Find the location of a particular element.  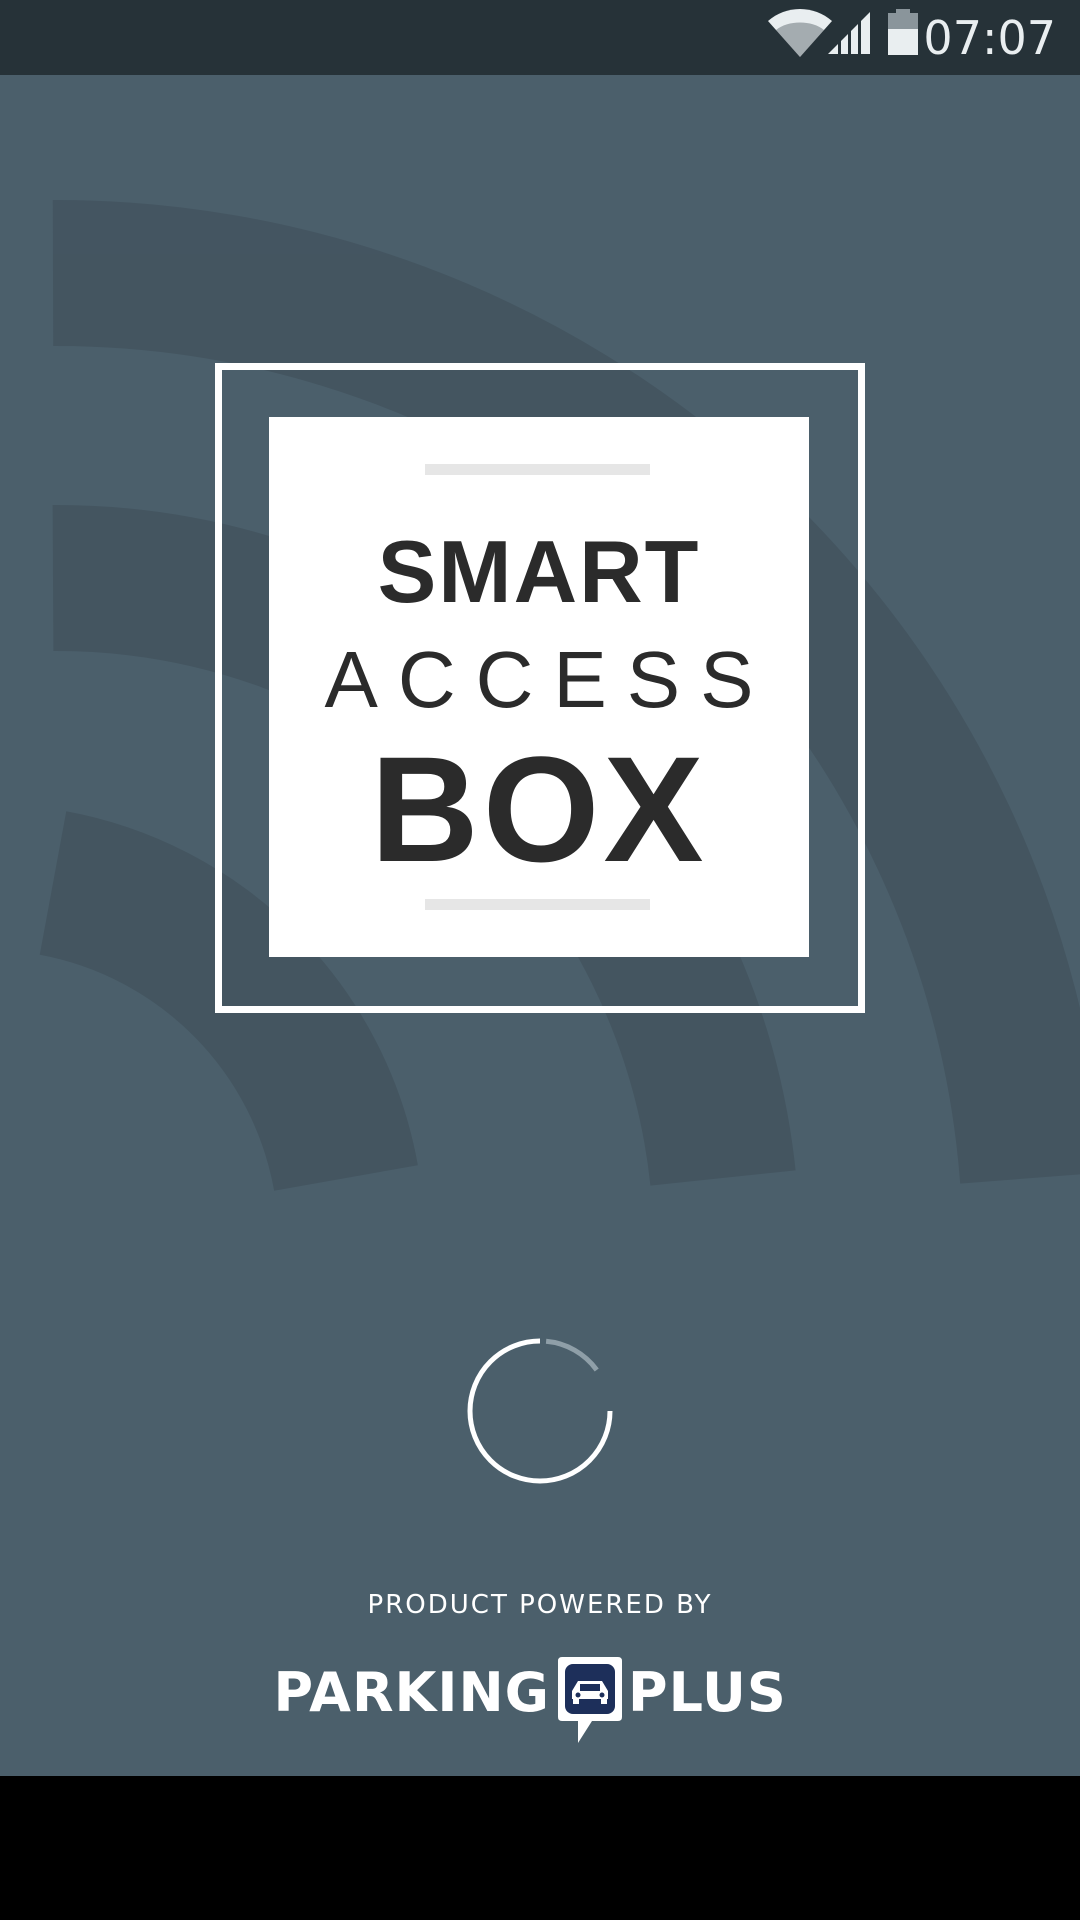

brand-text-parking: PARKING is located at coordinates (411, 1692).